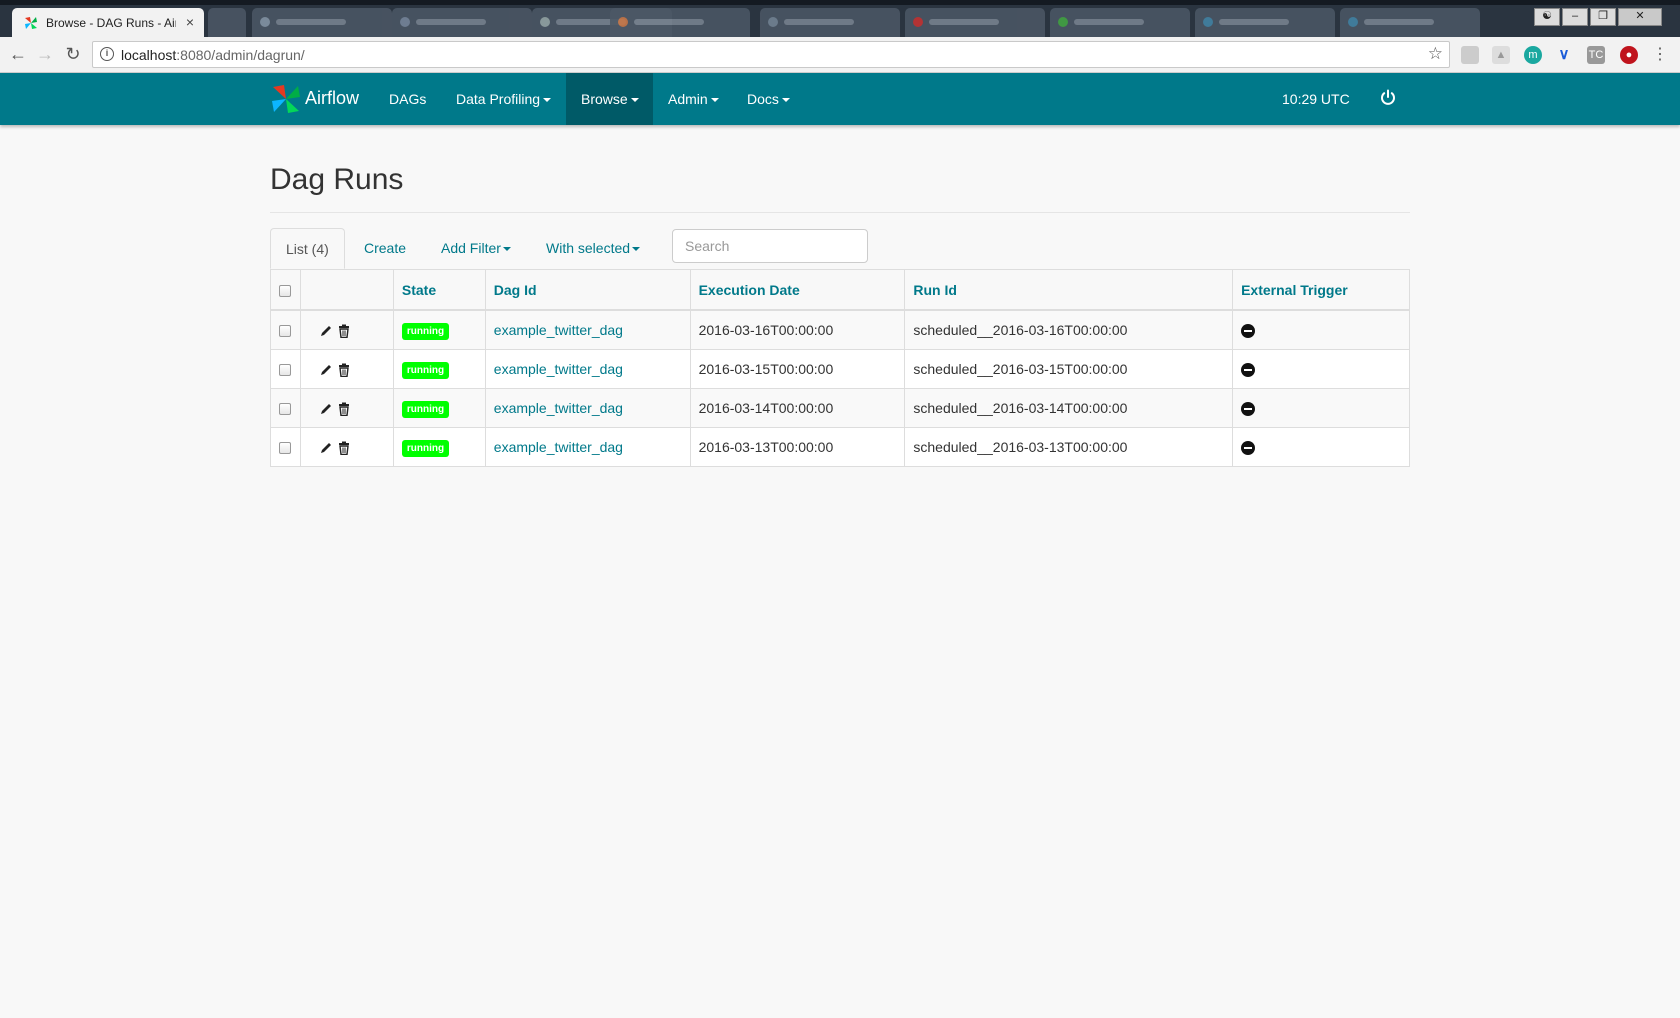  I want to click on utc-clock: 10:29 UTC, so click(1316, 99).